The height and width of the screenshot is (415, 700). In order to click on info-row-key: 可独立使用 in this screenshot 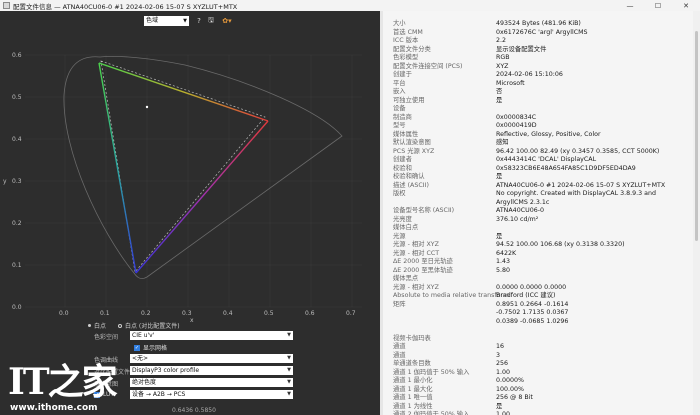, I will do `click(409, 100)`.